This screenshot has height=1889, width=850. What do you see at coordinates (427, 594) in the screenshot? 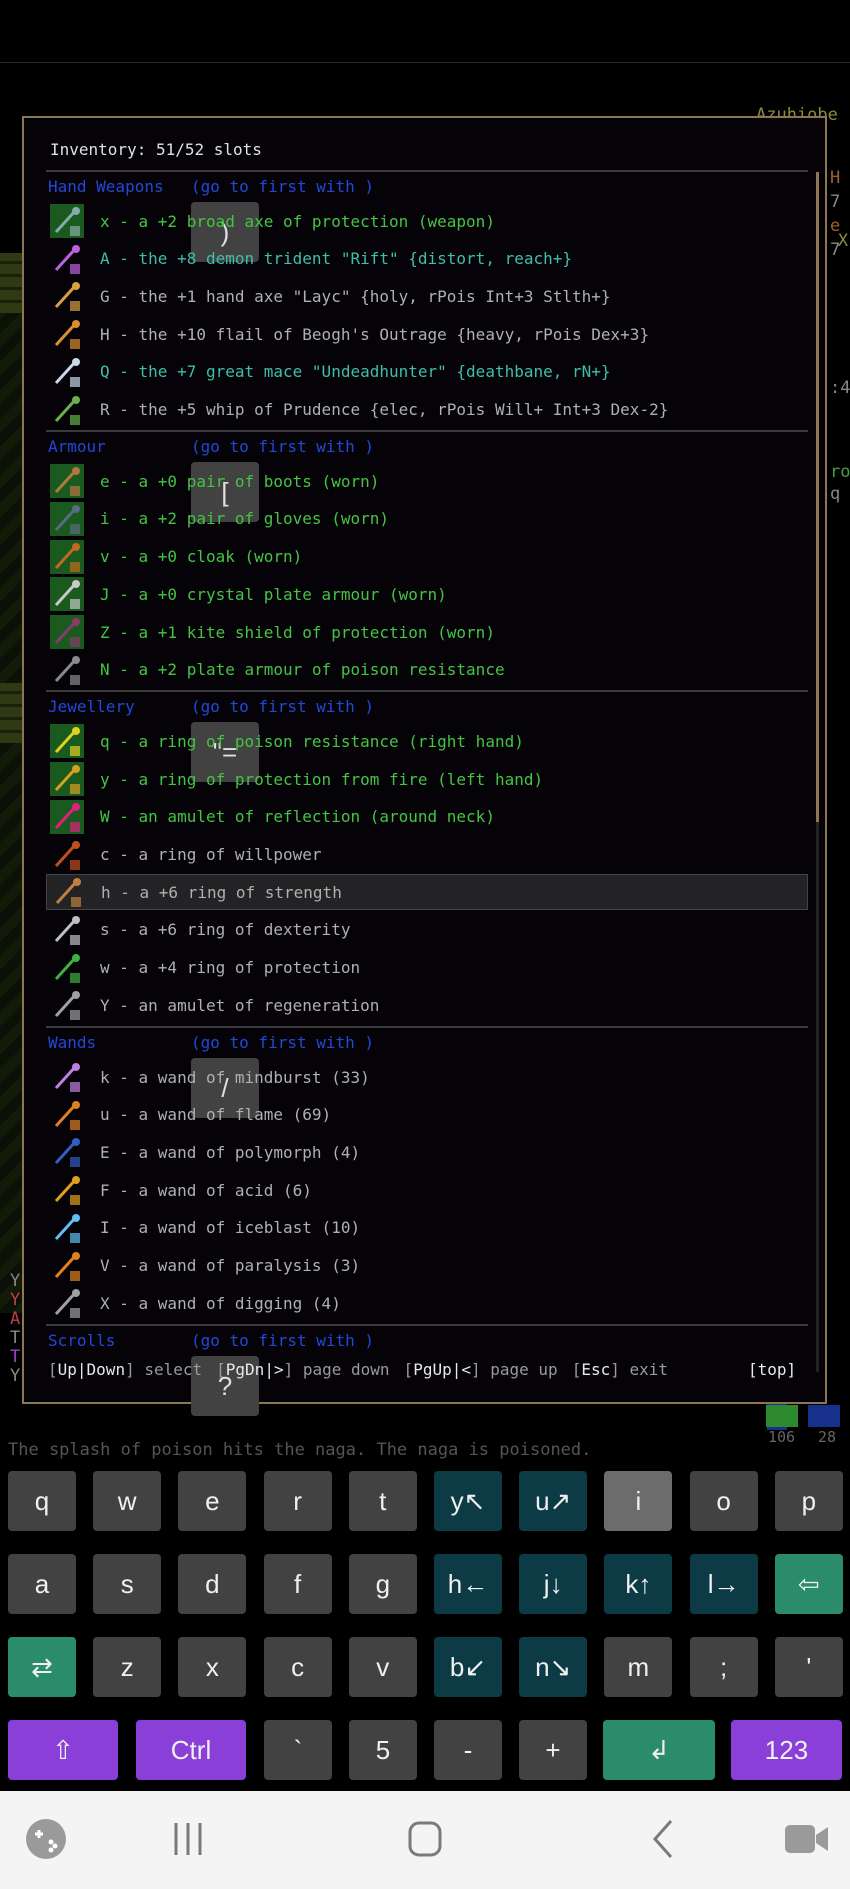
I see `inventory-item: J - a +0 crystal plate armour (worn)` at bounding box center [427, 594].